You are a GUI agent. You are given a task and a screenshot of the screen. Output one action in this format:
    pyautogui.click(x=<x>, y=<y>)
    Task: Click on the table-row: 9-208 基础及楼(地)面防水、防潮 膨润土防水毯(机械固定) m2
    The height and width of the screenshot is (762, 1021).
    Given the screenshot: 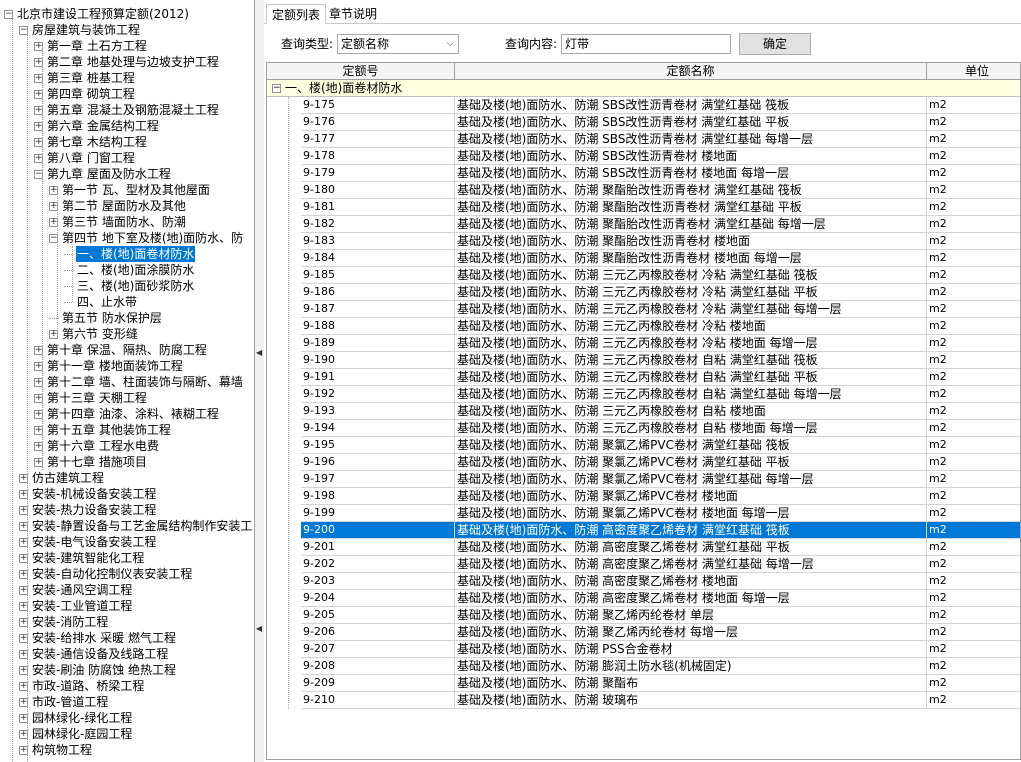 What is the action you would take?
    pyautogui.click(x=643, y=666)
    